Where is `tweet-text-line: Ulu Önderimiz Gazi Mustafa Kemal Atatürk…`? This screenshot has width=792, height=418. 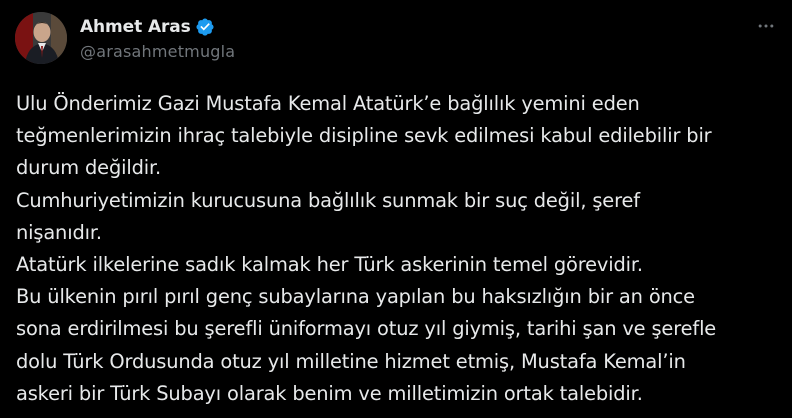 tweet-text-line: Ulu Önderimiz Gazi Mustafa Kemal Atatürk… is located at coordinates (328, 103).